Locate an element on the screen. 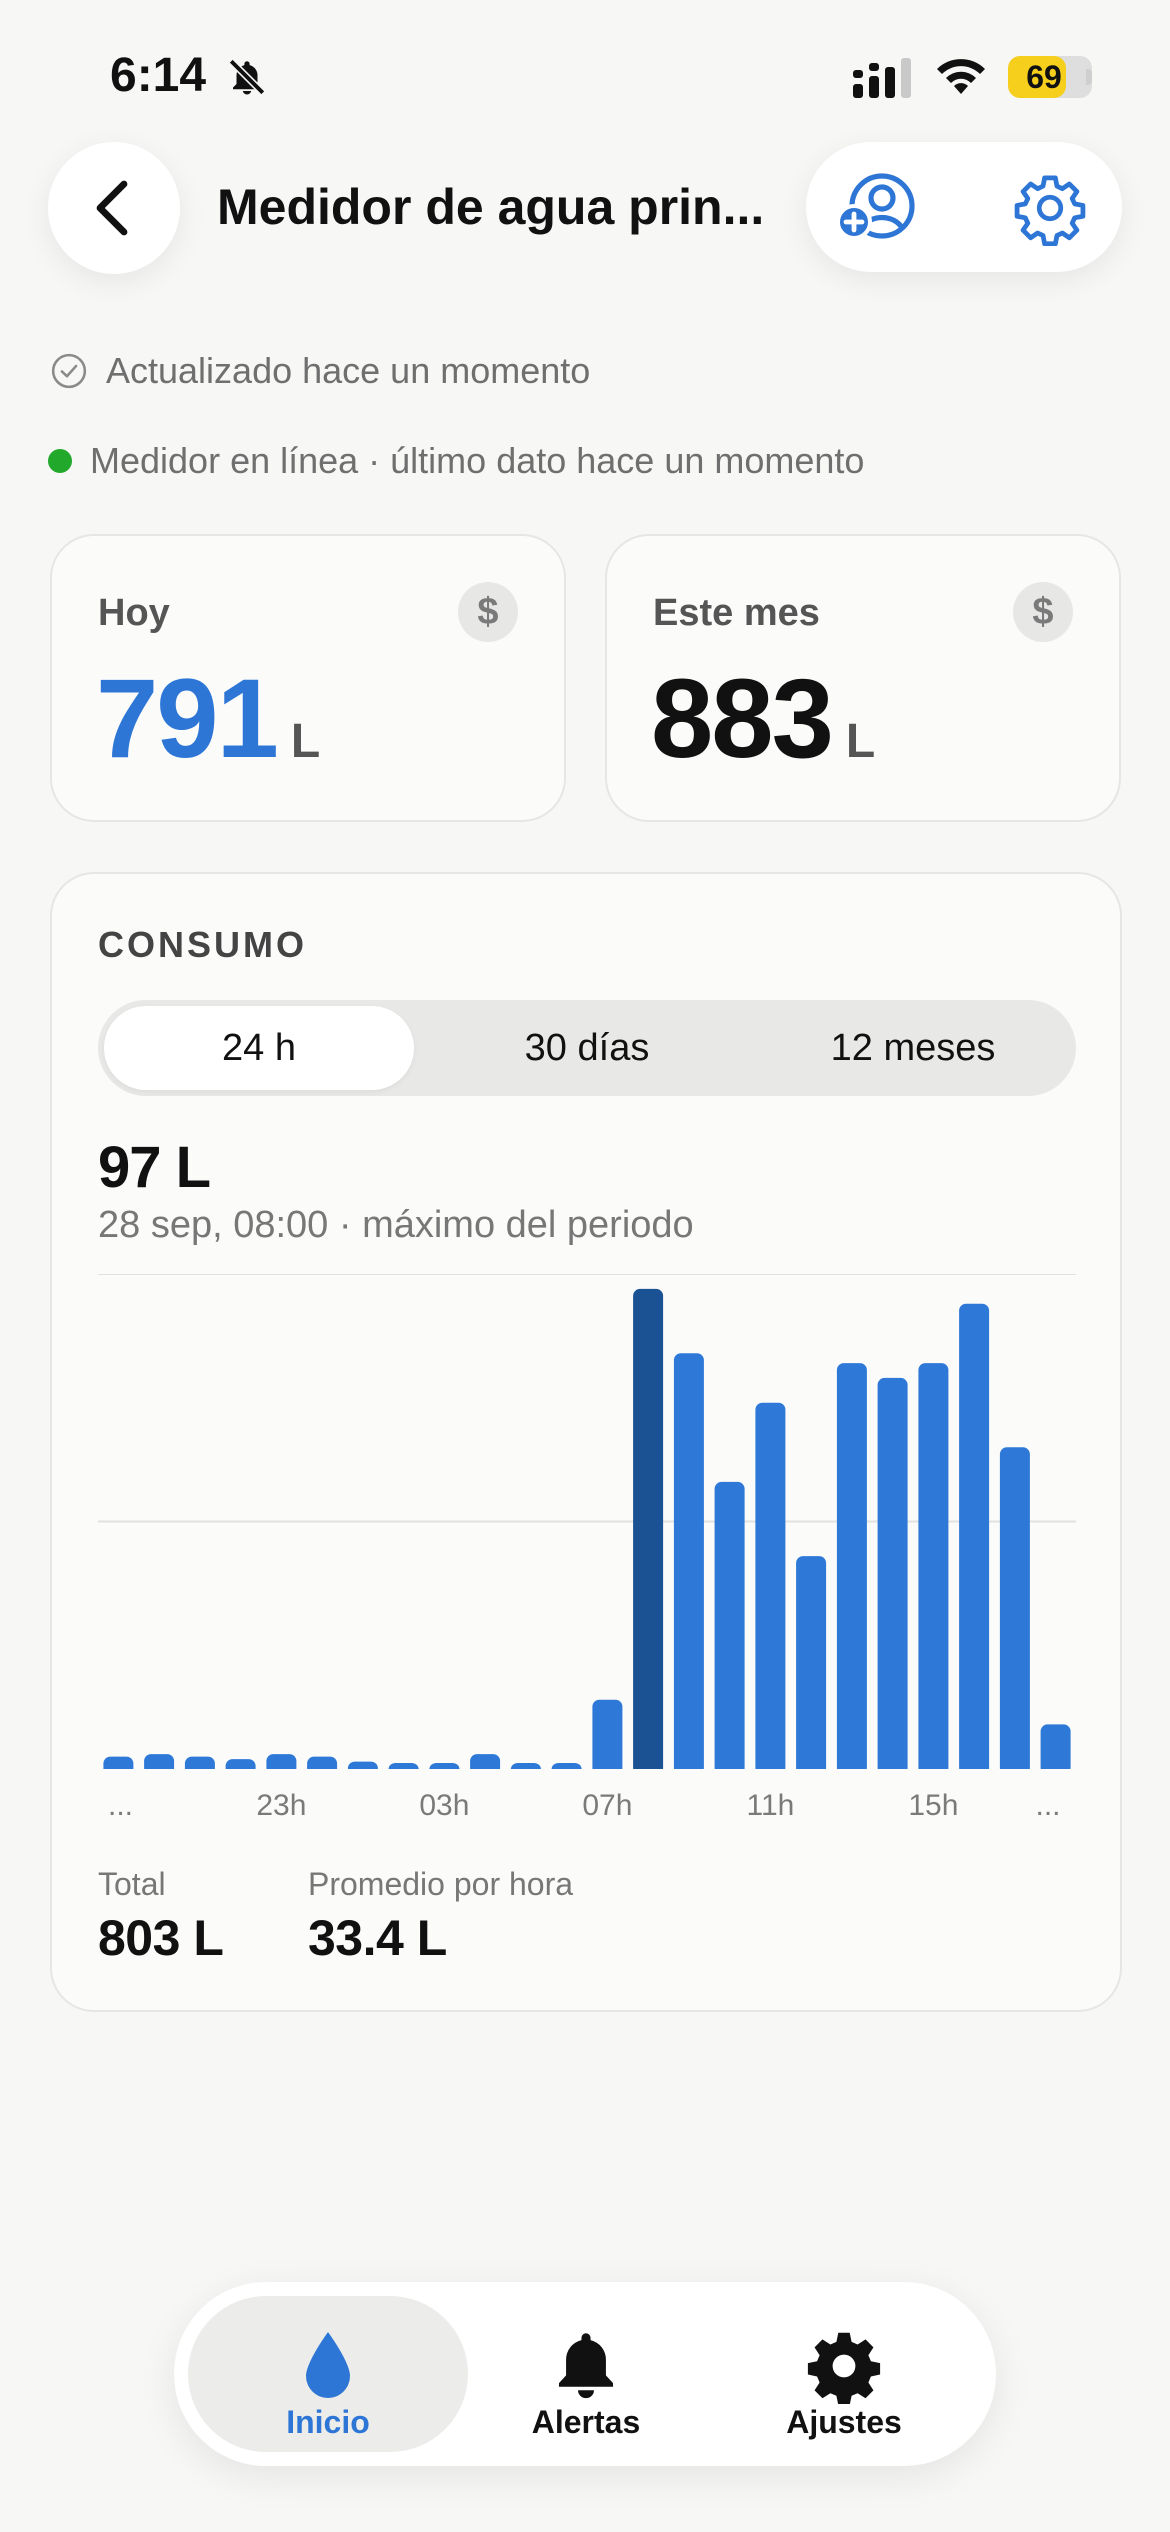 Image resolution: width=1170 pixels, height=2532 pixels. tab-alertas: Alertas is located at coordinates (586, 2374).